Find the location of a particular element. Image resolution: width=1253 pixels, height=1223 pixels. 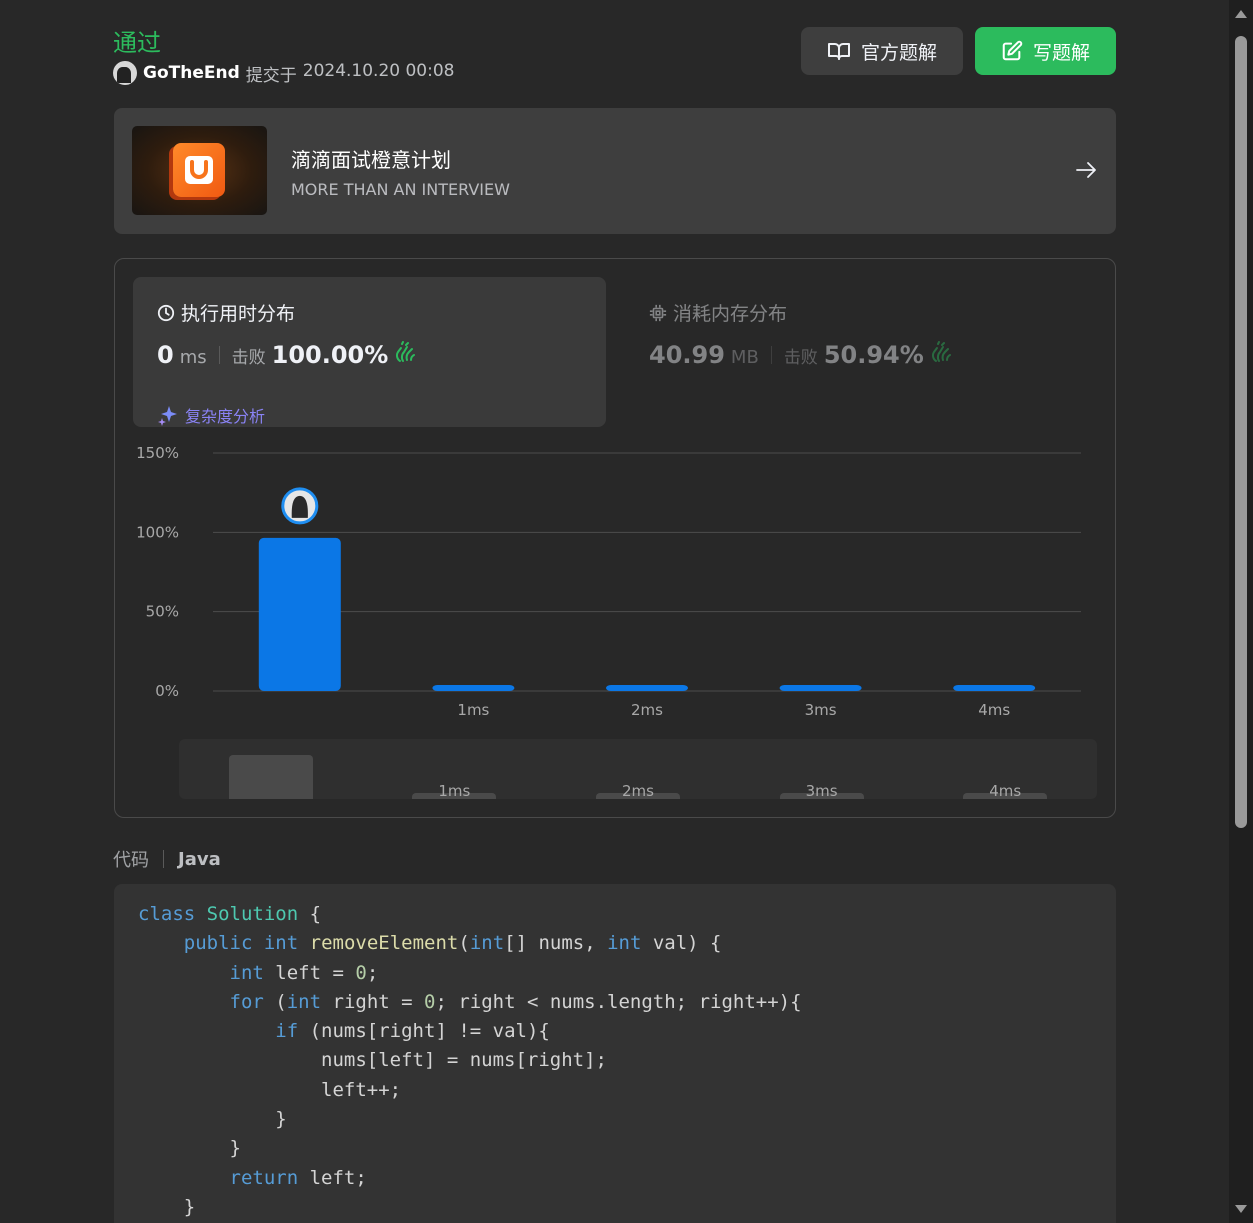

complexity-analysis-label: 复杂度分析 is located at coordinates (225, 416).